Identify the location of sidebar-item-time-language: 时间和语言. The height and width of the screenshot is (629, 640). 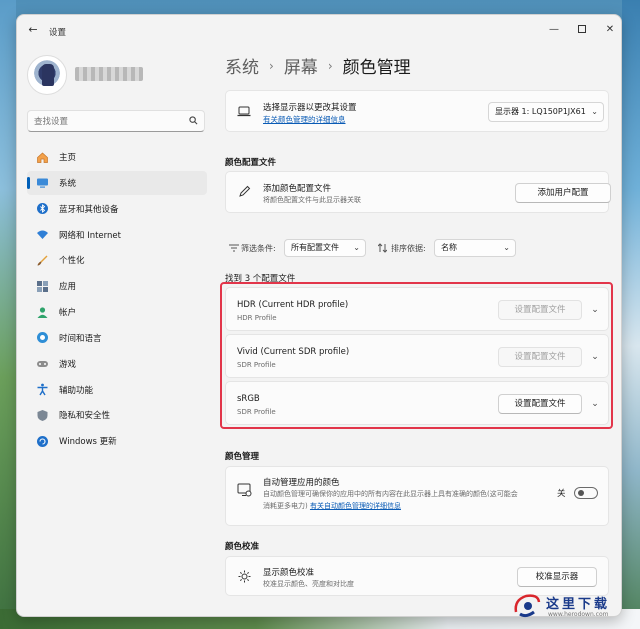
(117, 338).